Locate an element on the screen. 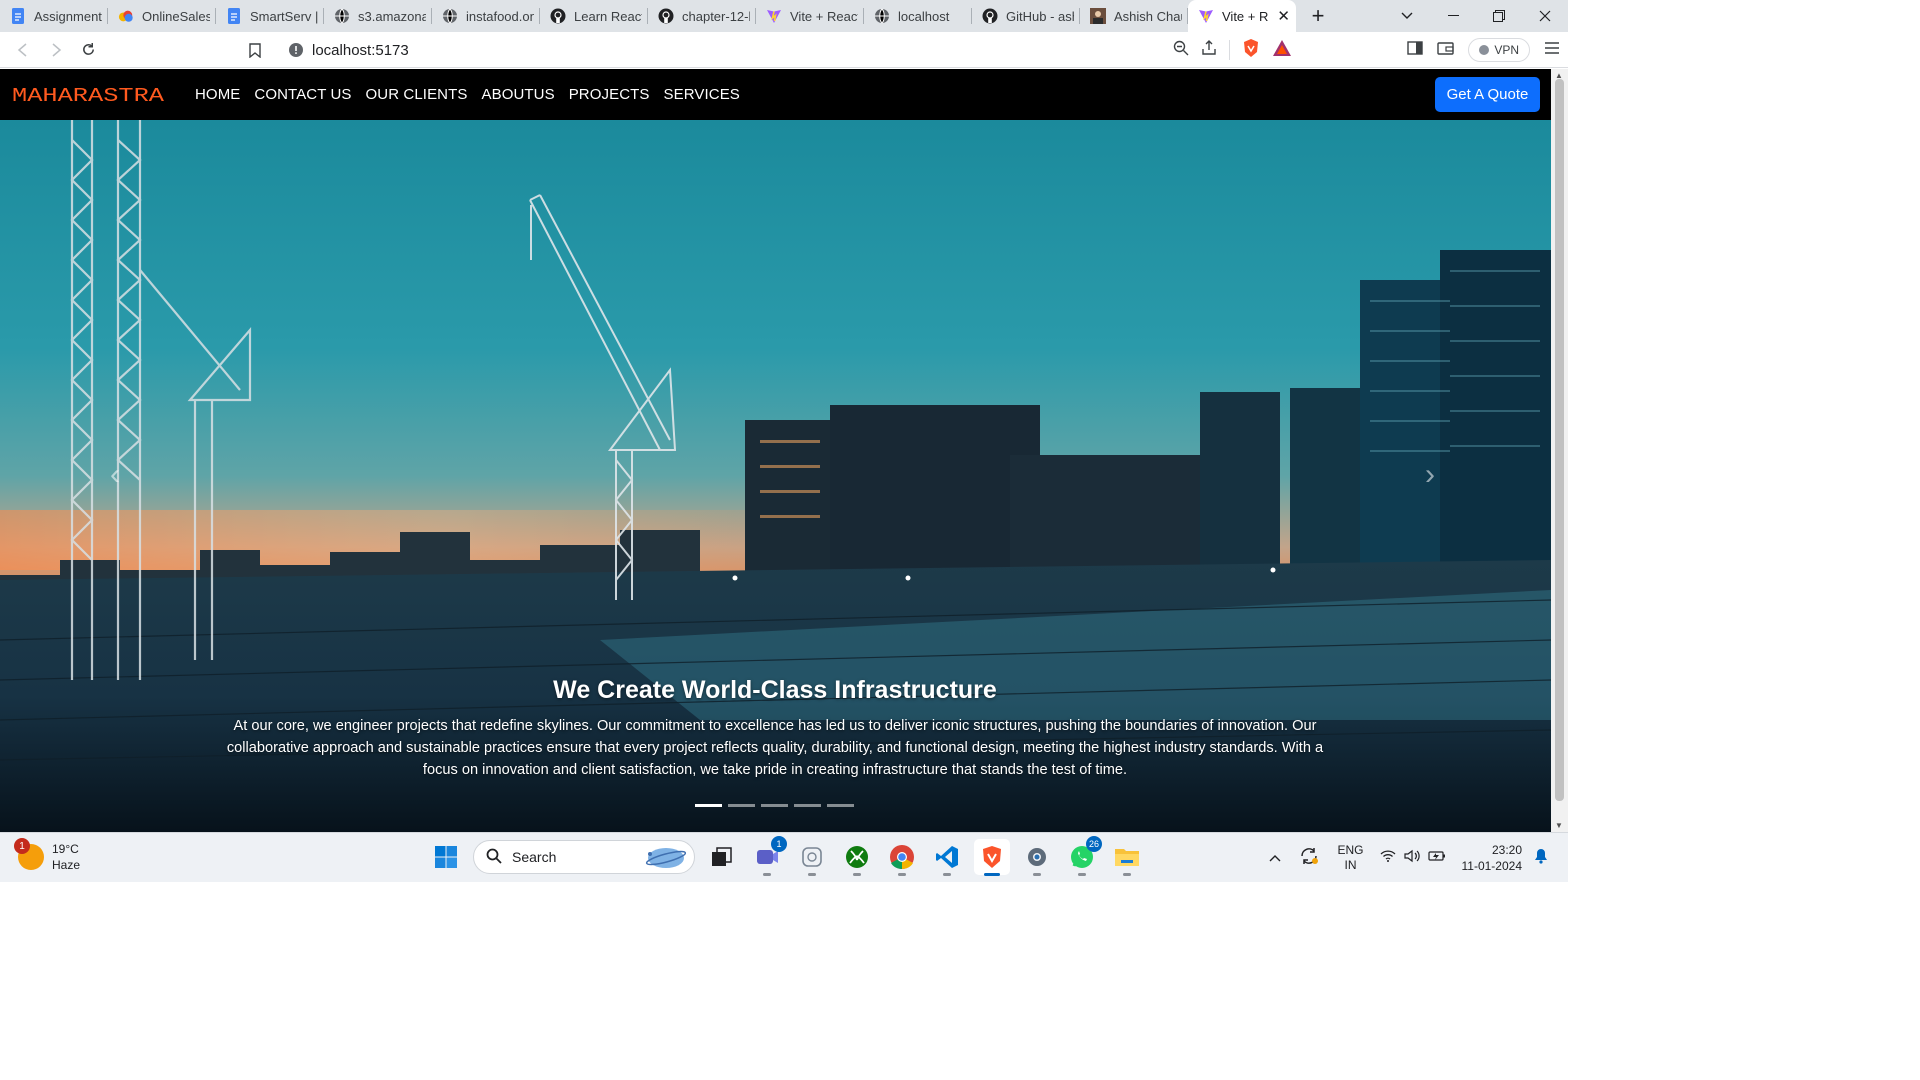  reload-button is located at coordinates (88, 50).